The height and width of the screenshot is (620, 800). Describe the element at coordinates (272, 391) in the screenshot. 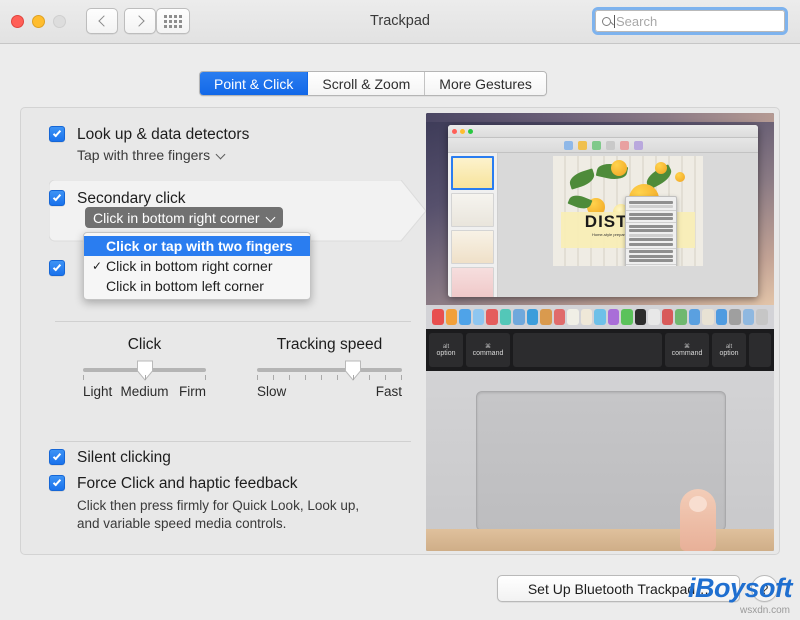

I see `slider-tracking-label-slow: Slow` at that location.